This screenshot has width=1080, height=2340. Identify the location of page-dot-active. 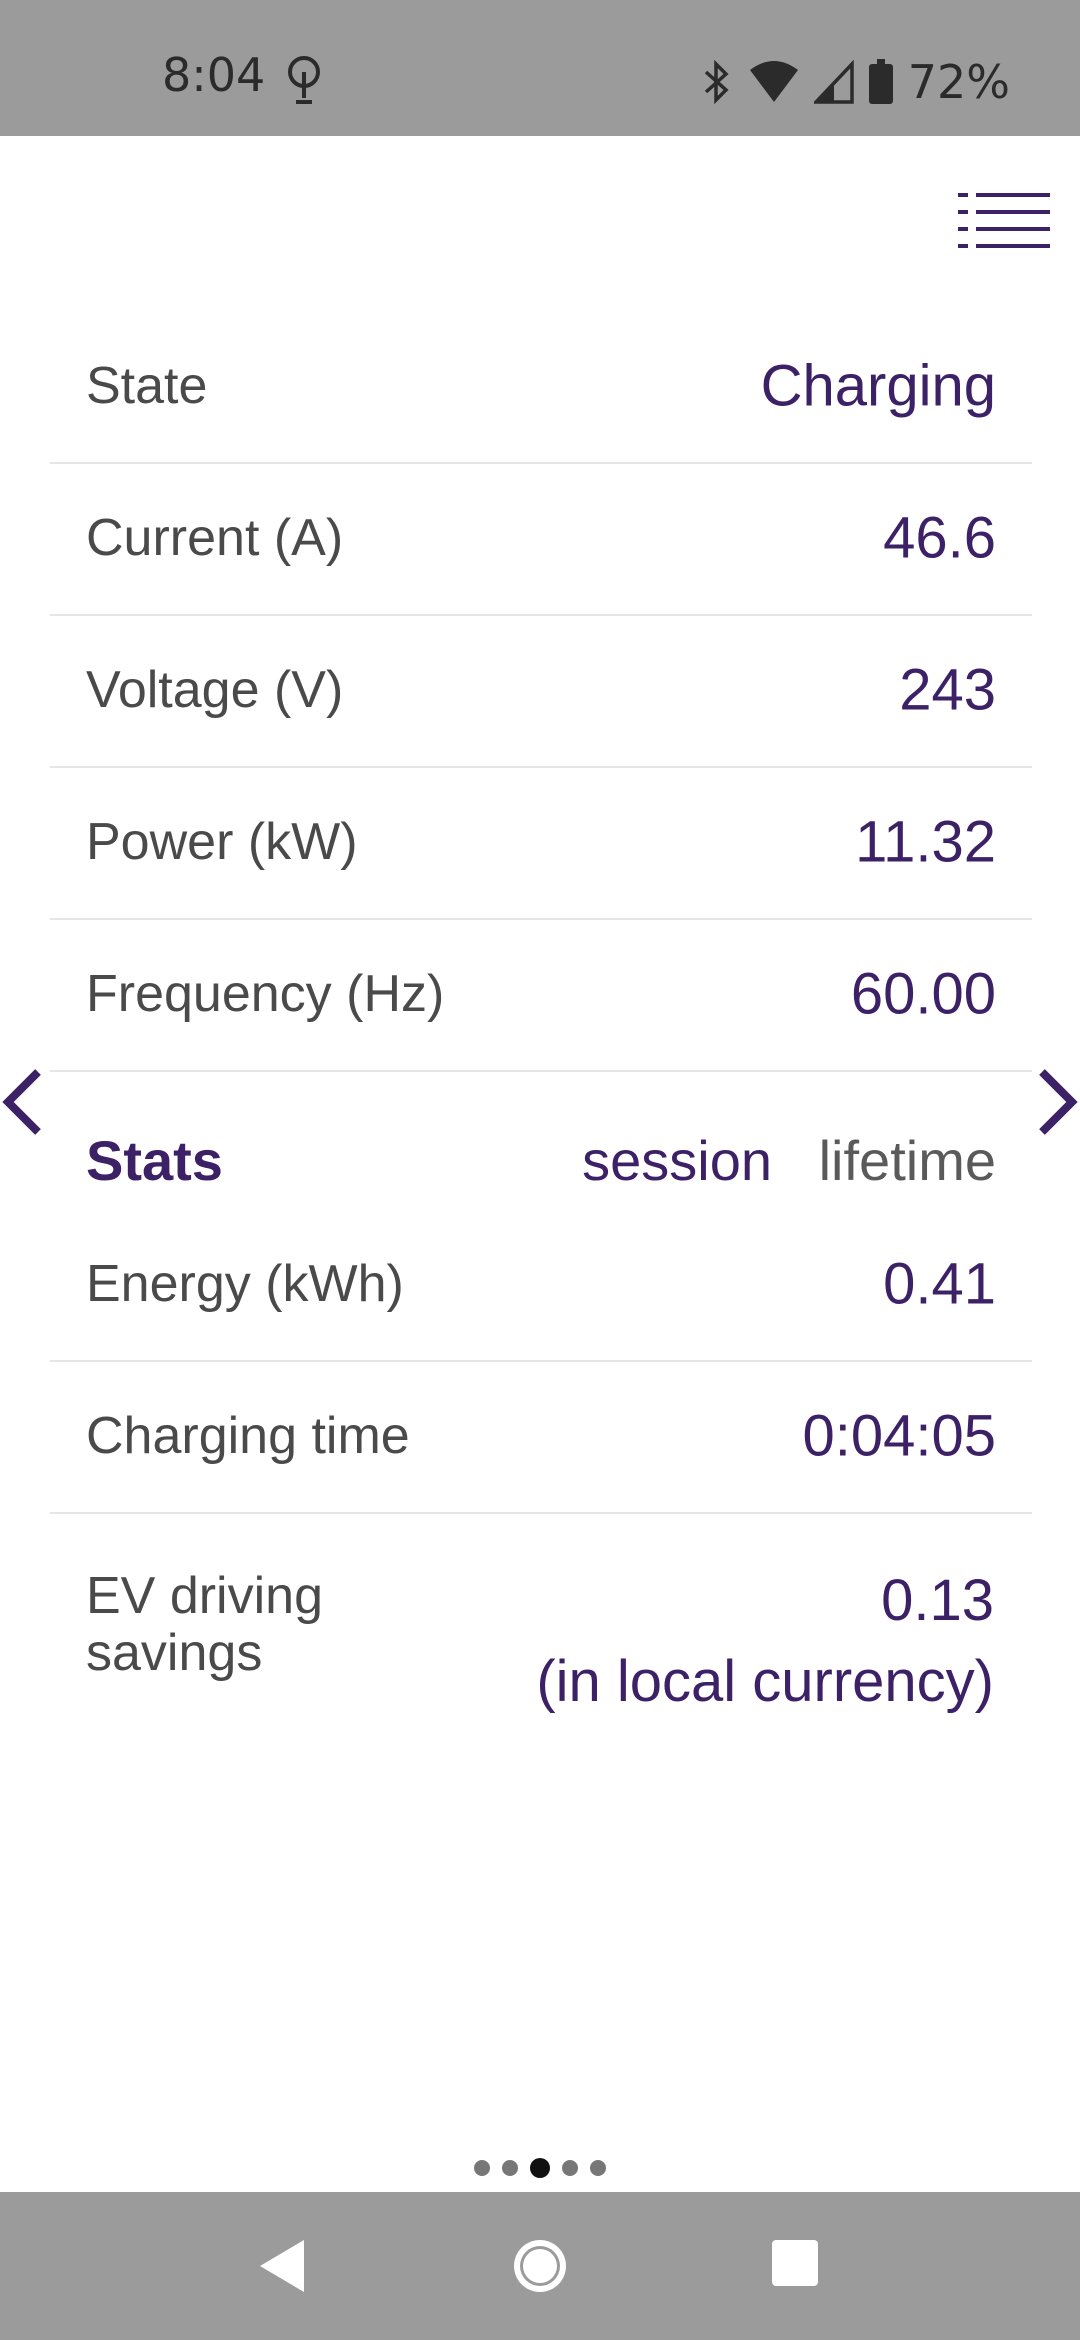
(540, 2168).